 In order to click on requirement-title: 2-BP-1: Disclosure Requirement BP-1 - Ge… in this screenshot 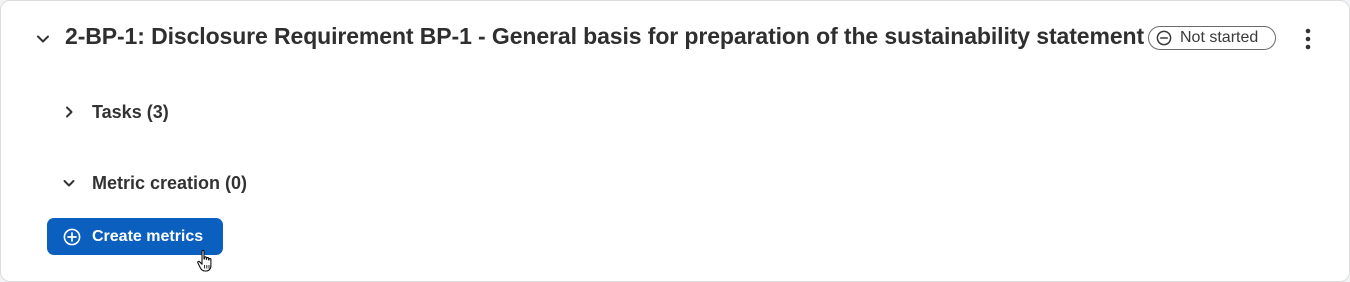, I will do `click(605, 36)`.